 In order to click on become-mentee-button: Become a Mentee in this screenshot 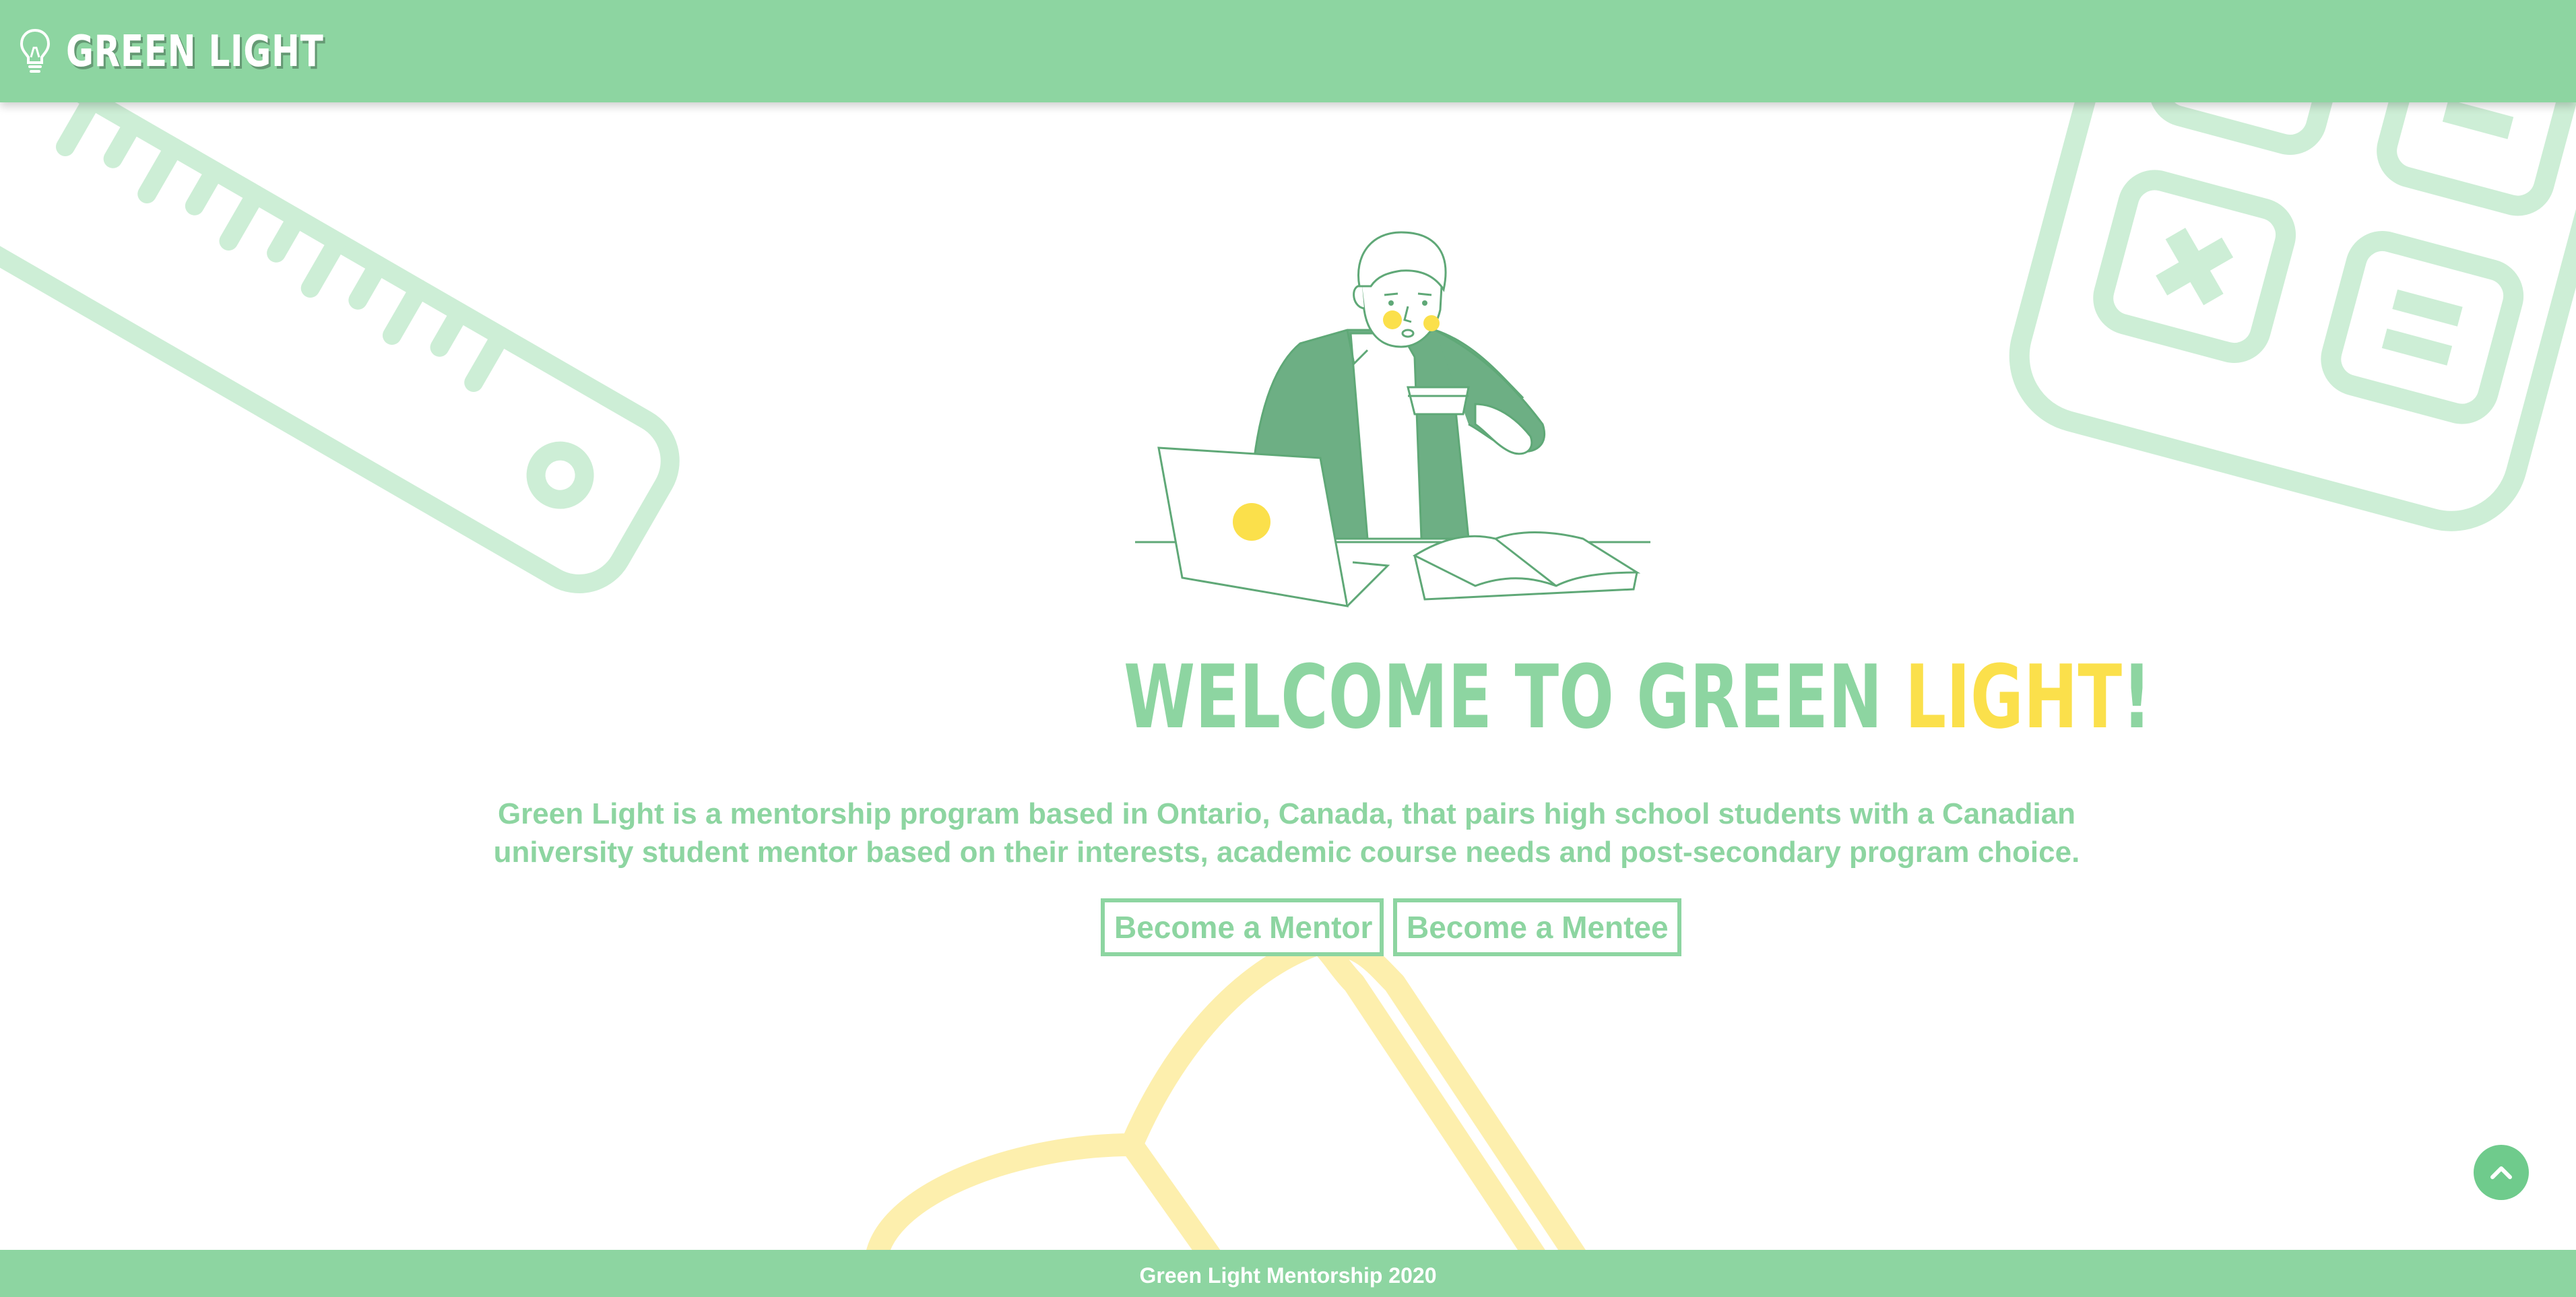, I will do `click(1537, 927)`.